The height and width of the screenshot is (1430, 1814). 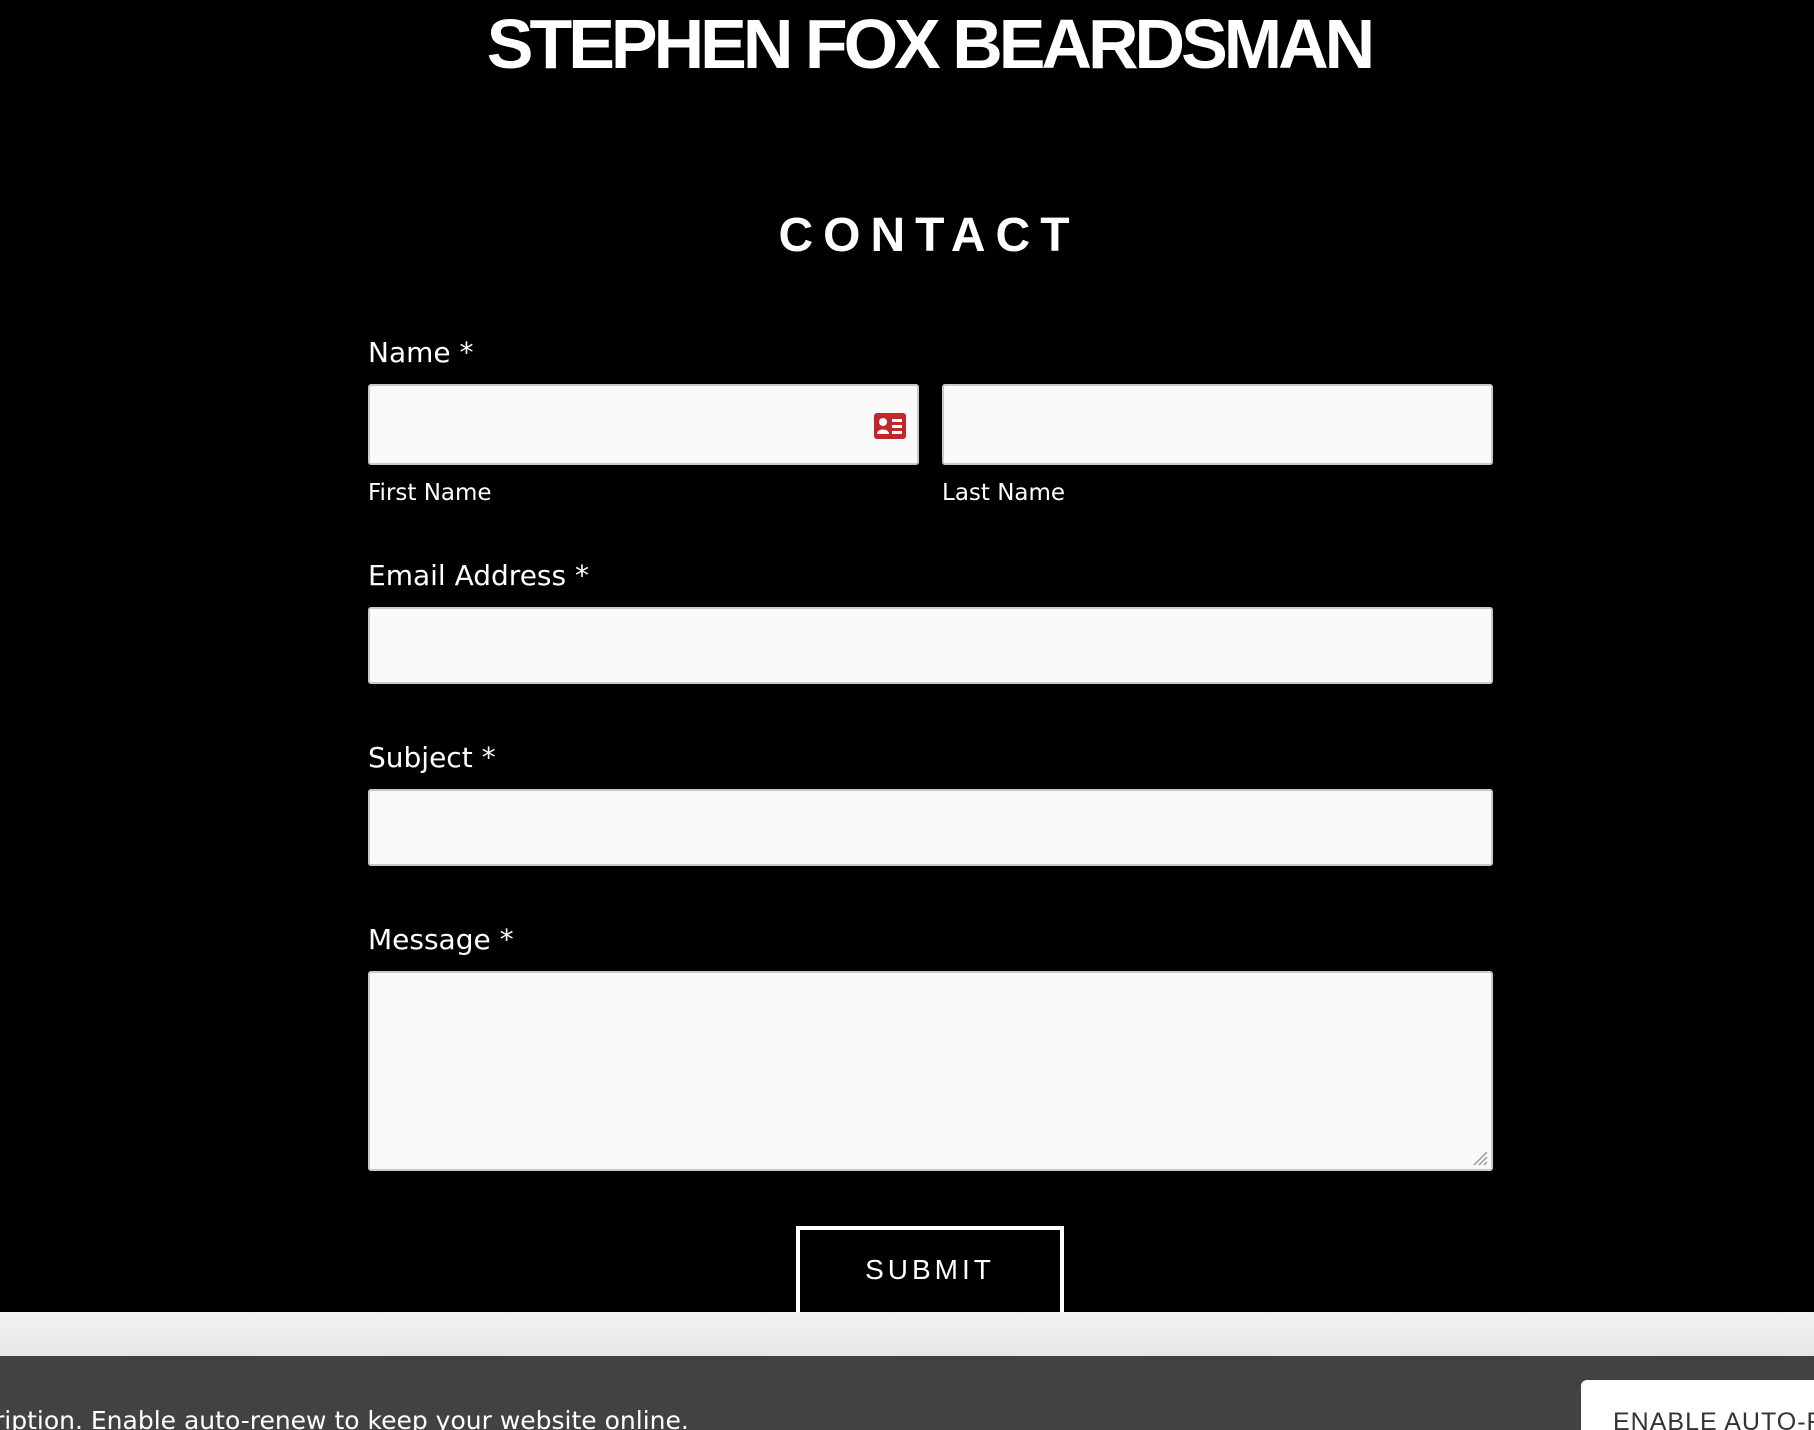 I want to click on page-title: CONTACT, so click(x=929, y=235).